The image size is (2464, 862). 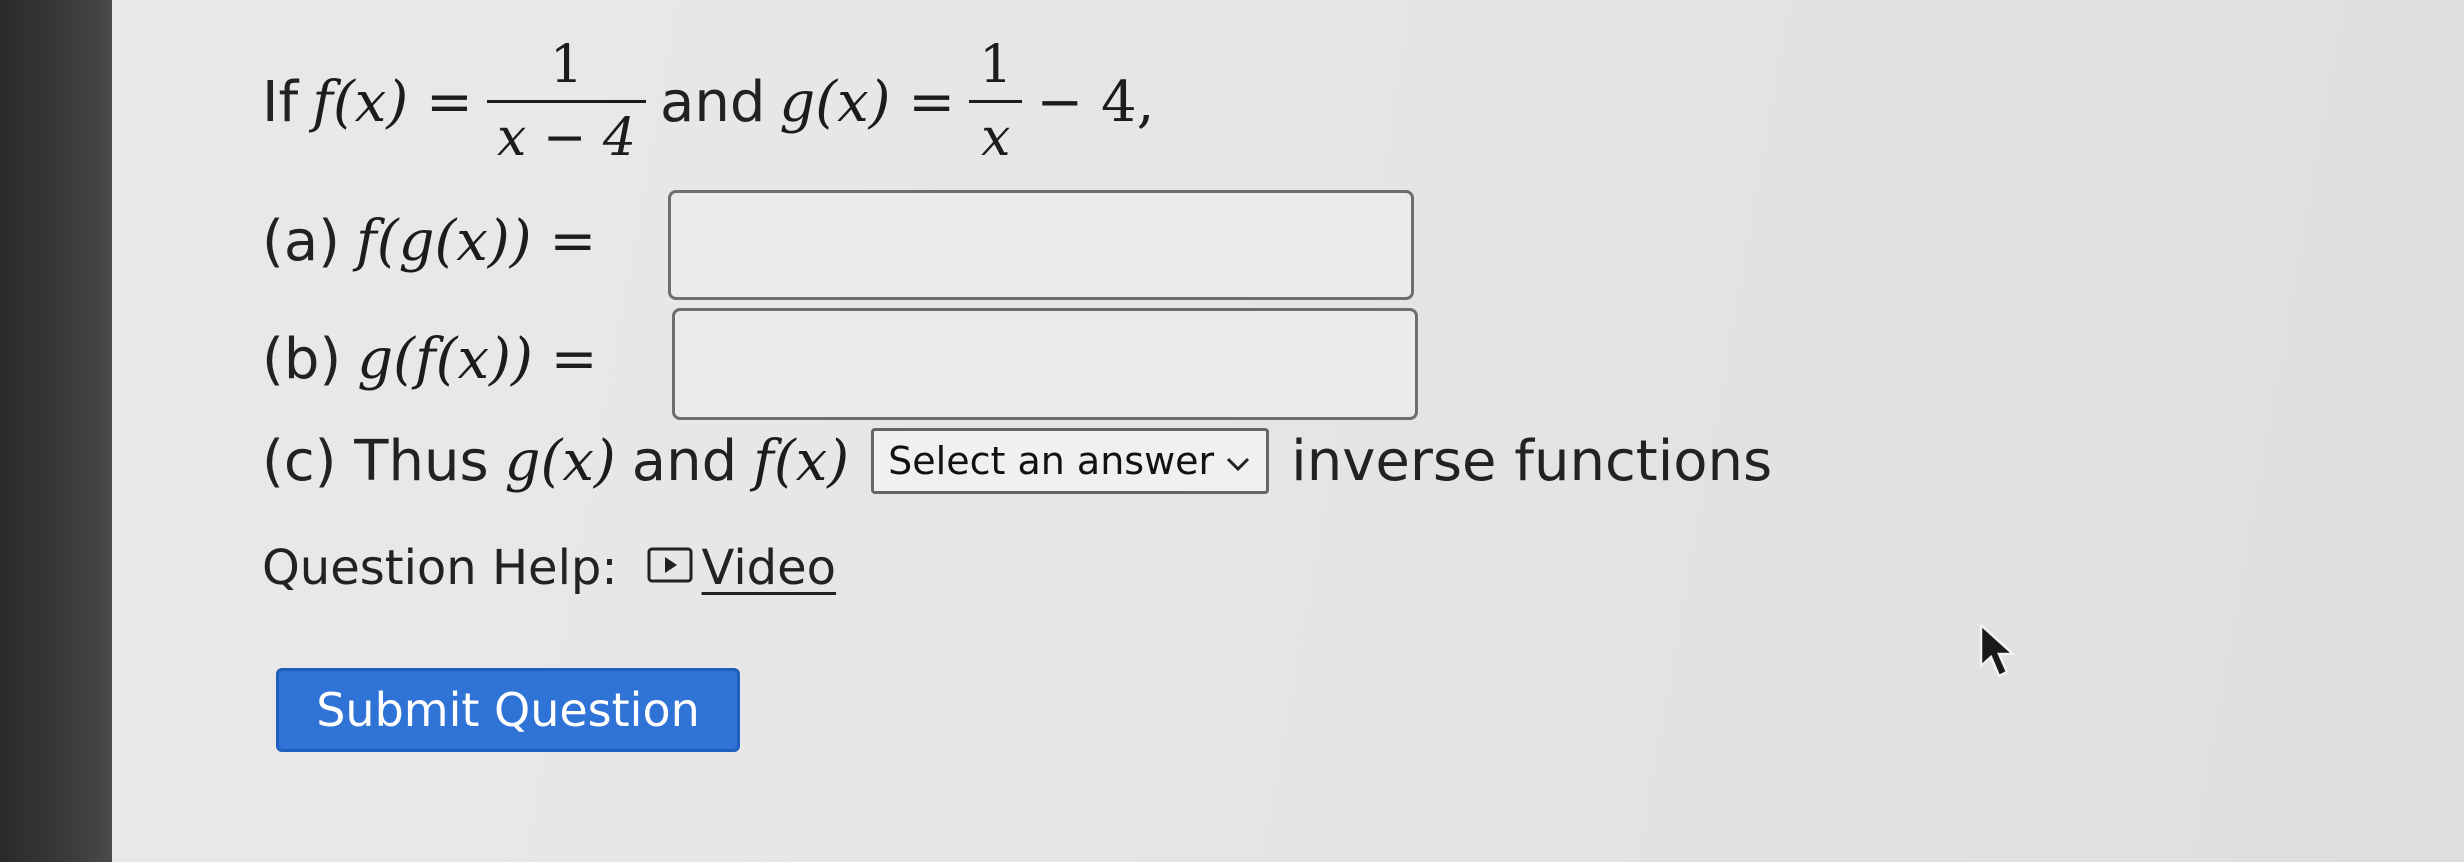 What do you see at coordinates (301, 241) in the screenshot?
I see `part-a-label: (a)` at bounding box center [301, 241].